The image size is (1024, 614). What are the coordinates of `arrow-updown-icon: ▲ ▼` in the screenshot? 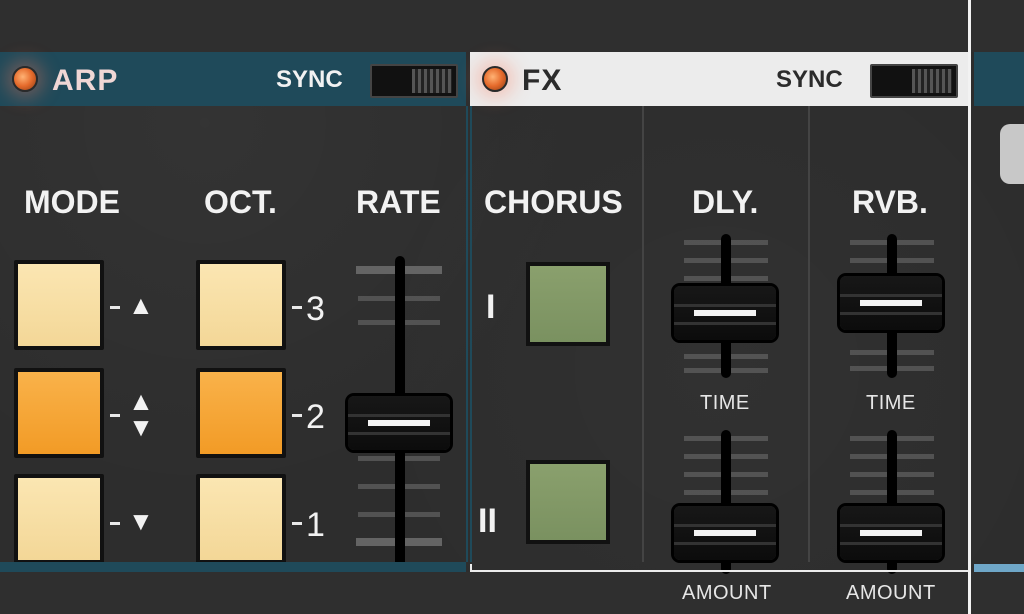 It's located at (141, 414).